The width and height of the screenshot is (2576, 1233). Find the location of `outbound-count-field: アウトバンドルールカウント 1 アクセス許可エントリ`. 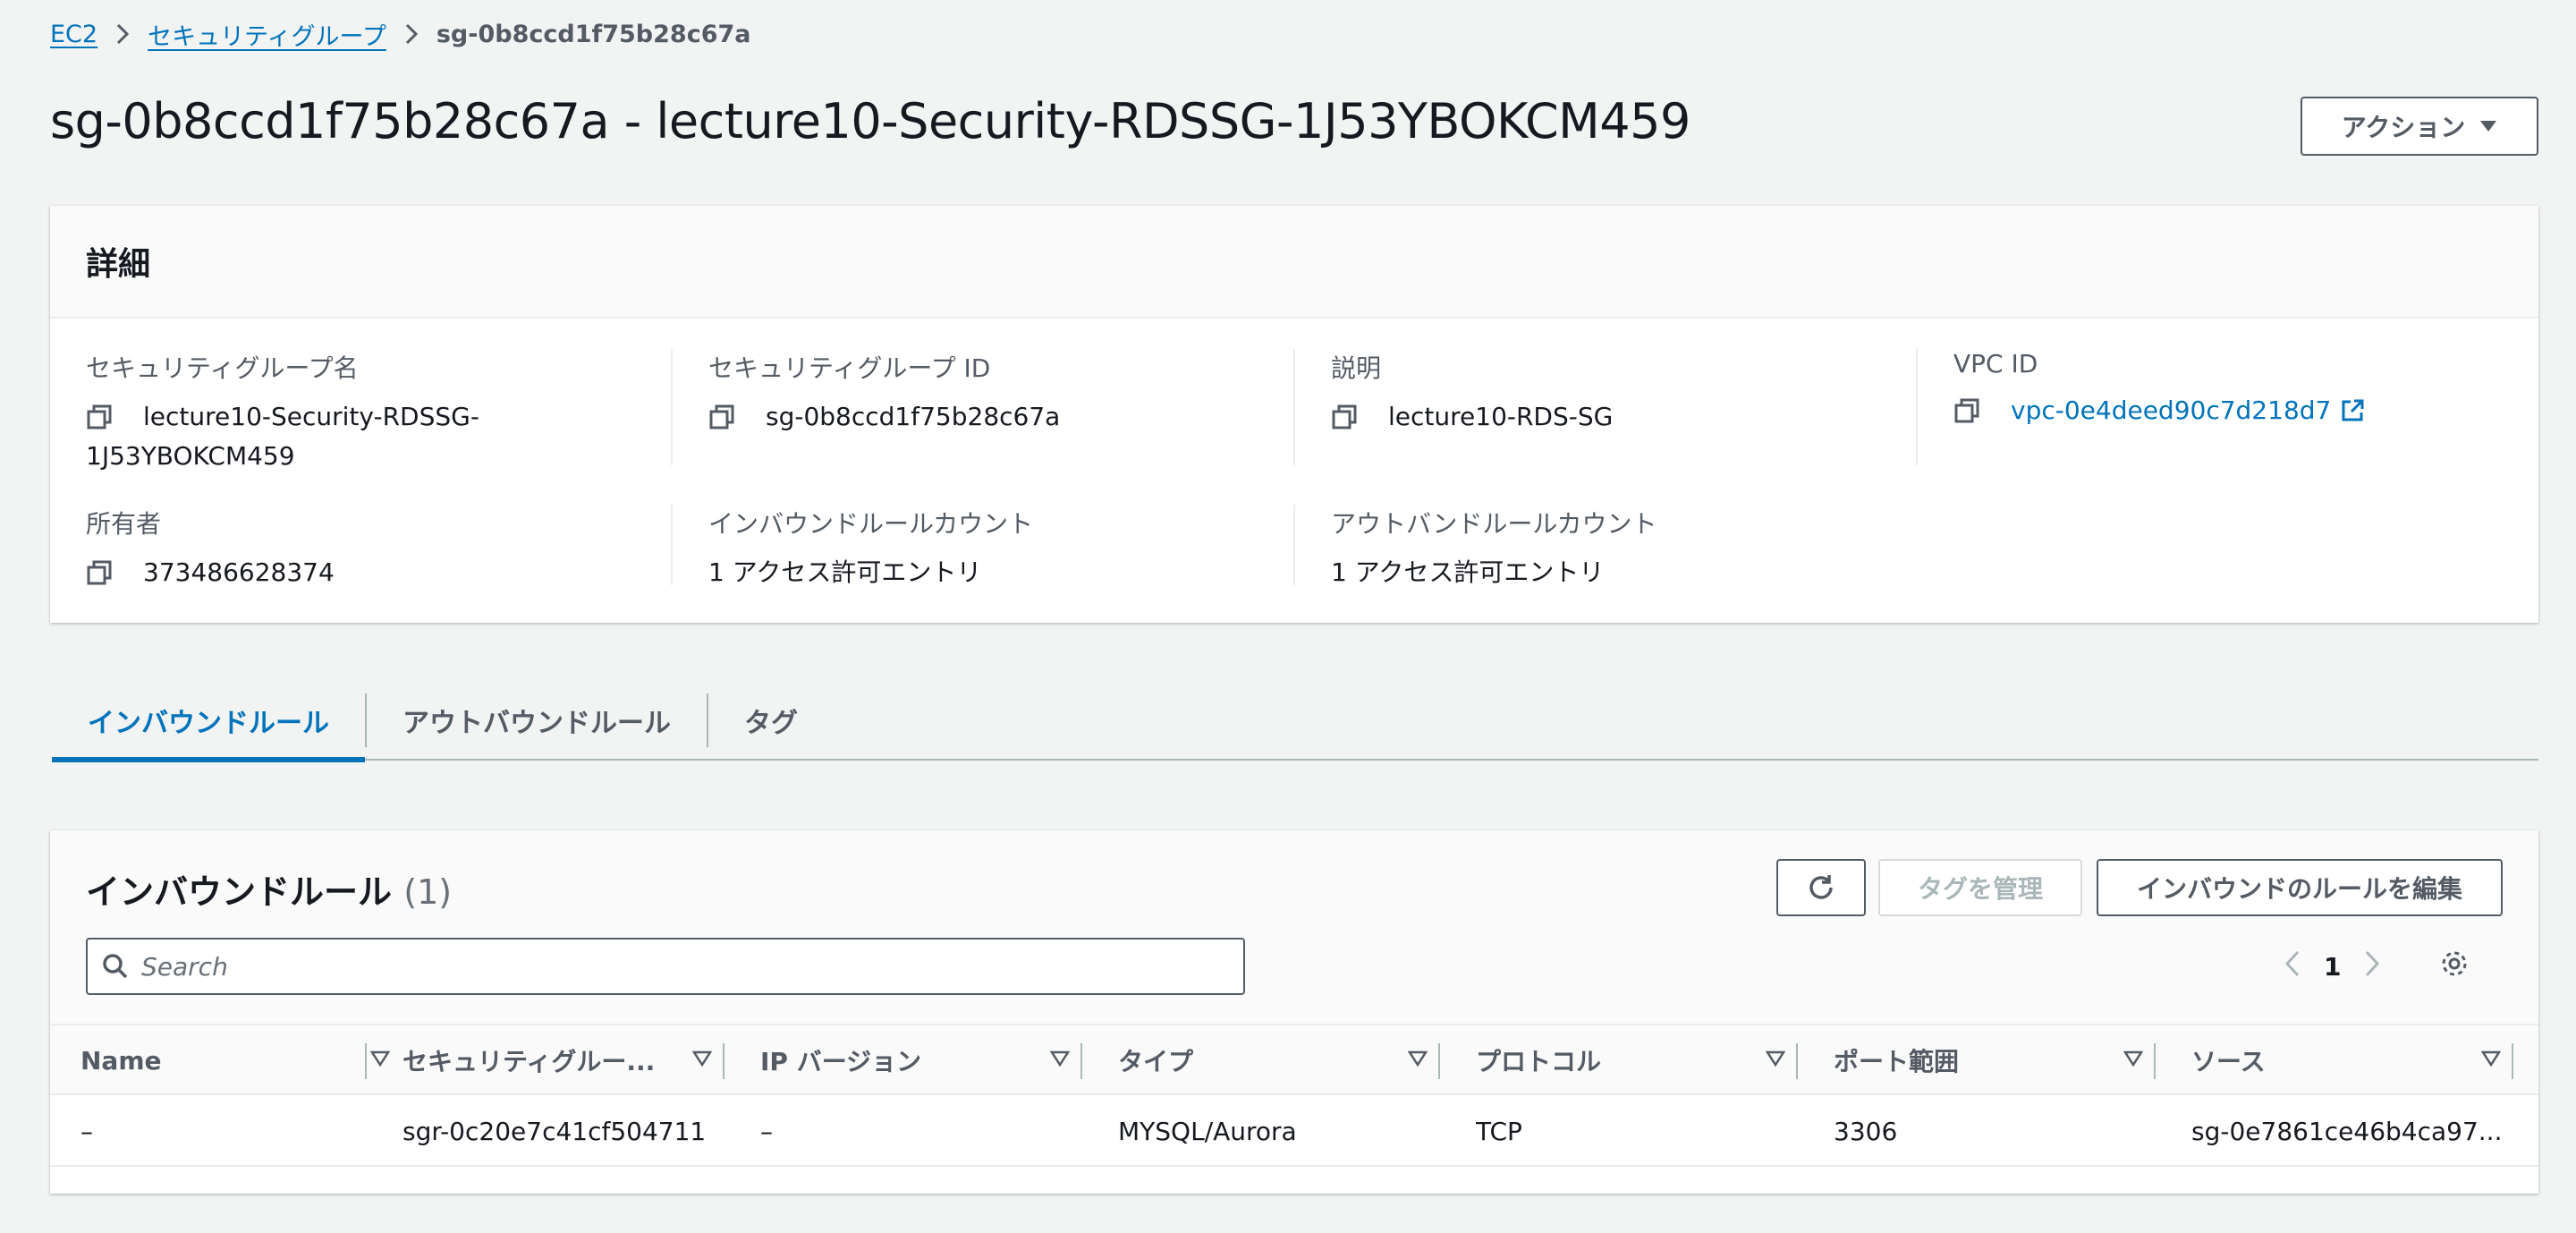

outbound-count-field: アウトバンドルールカウント 1 アクセス許可エントリ is located at coordinates (1494, 548).